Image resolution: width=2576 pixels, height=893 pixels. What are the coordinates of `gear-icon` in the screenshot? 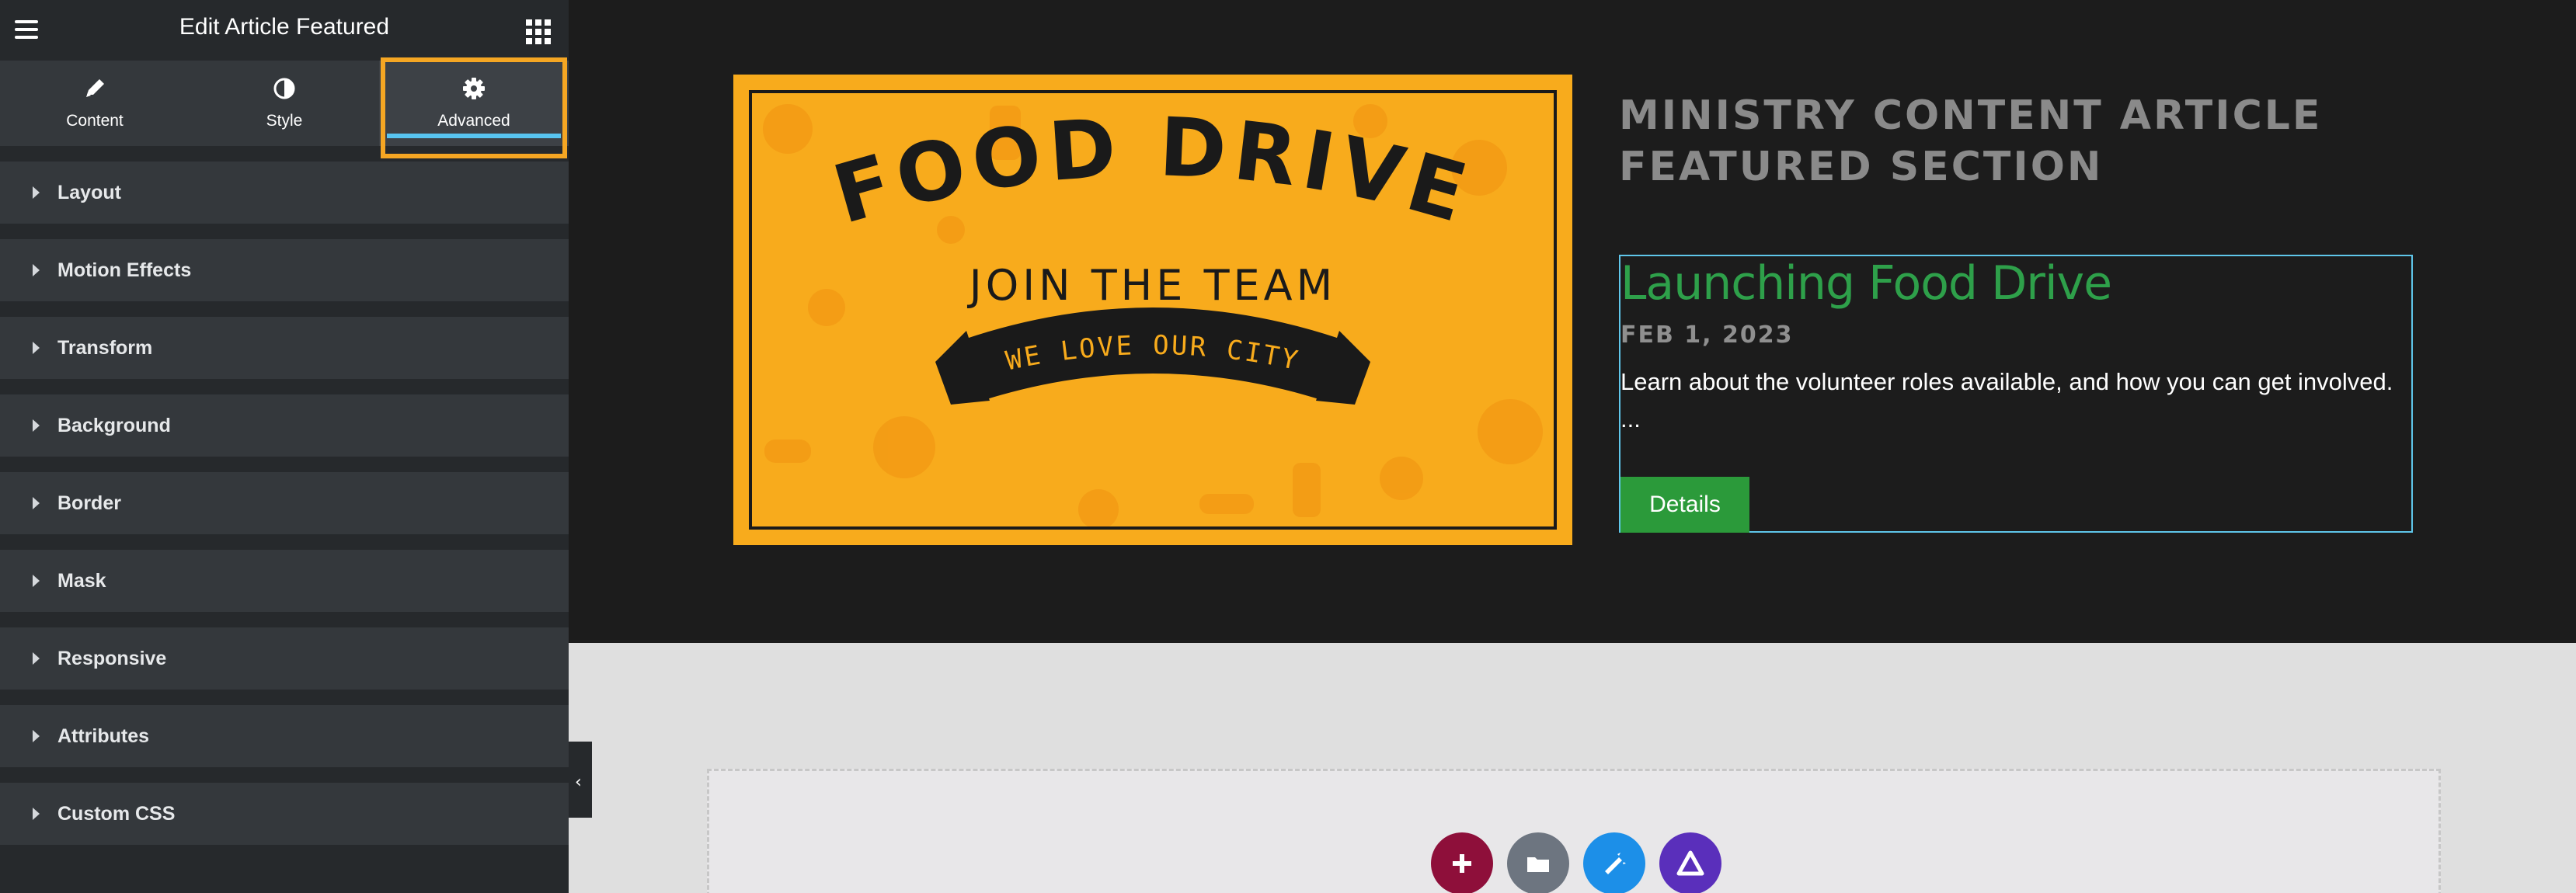 It's located at (474, 88).